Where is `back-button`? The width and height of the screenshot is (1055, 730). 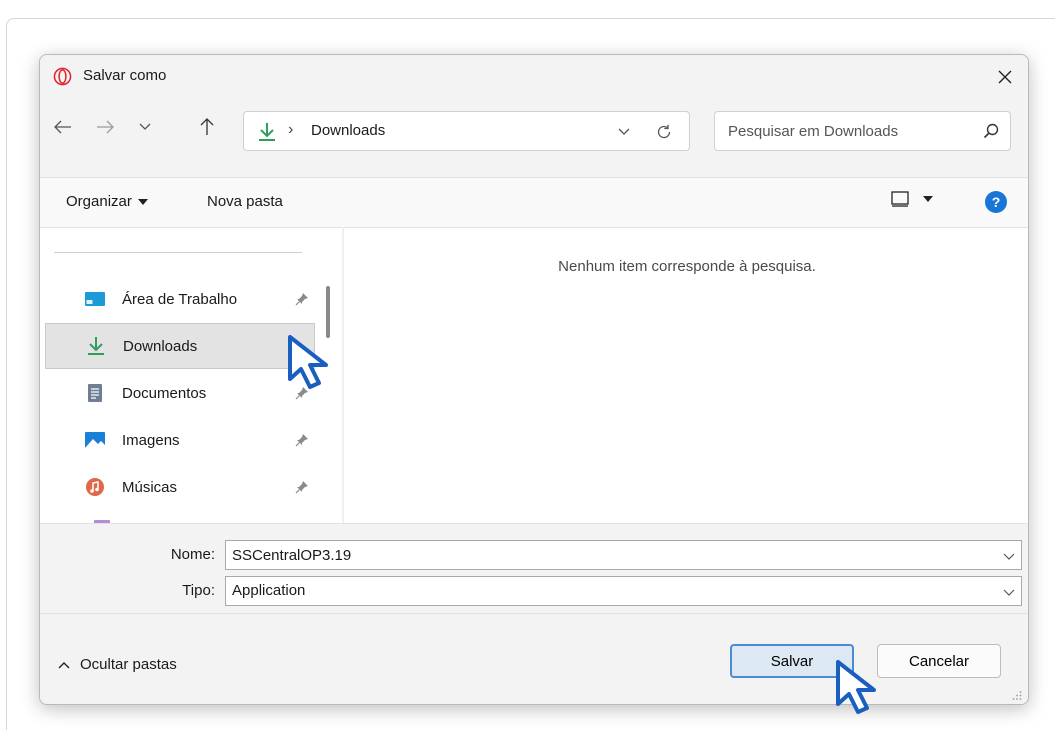
back-button is located at coordinates (63, 127).